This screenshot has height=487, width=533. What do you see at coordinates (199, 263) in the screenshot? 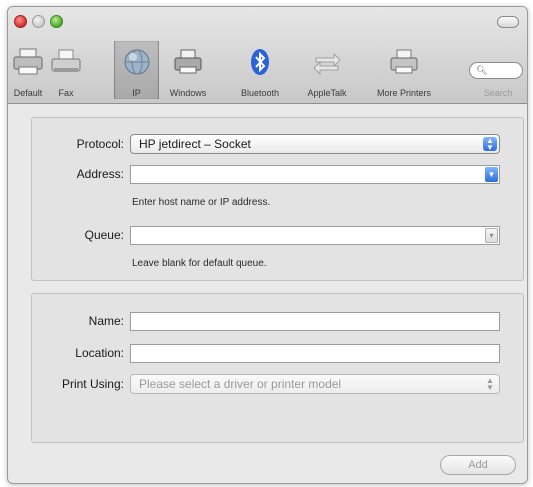
I see `queue-hint: Leave blank for default queue.` at bounding box center [199, 263].